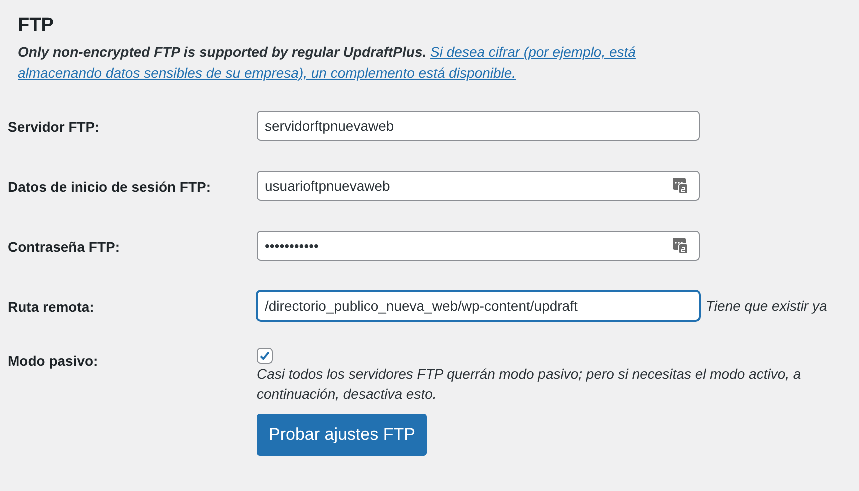 This screenshot has height=491, width=859. I want to click on addon-link: Si desea cifrar (por ejemplo, está, so click(533, 52).